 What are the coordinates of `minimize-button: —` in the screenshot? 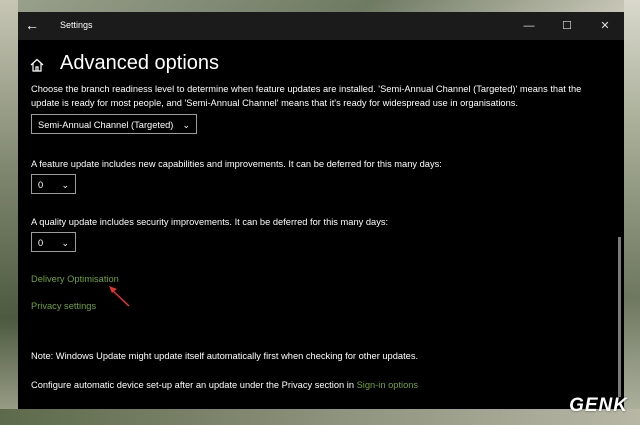 It's located at (529, 26).